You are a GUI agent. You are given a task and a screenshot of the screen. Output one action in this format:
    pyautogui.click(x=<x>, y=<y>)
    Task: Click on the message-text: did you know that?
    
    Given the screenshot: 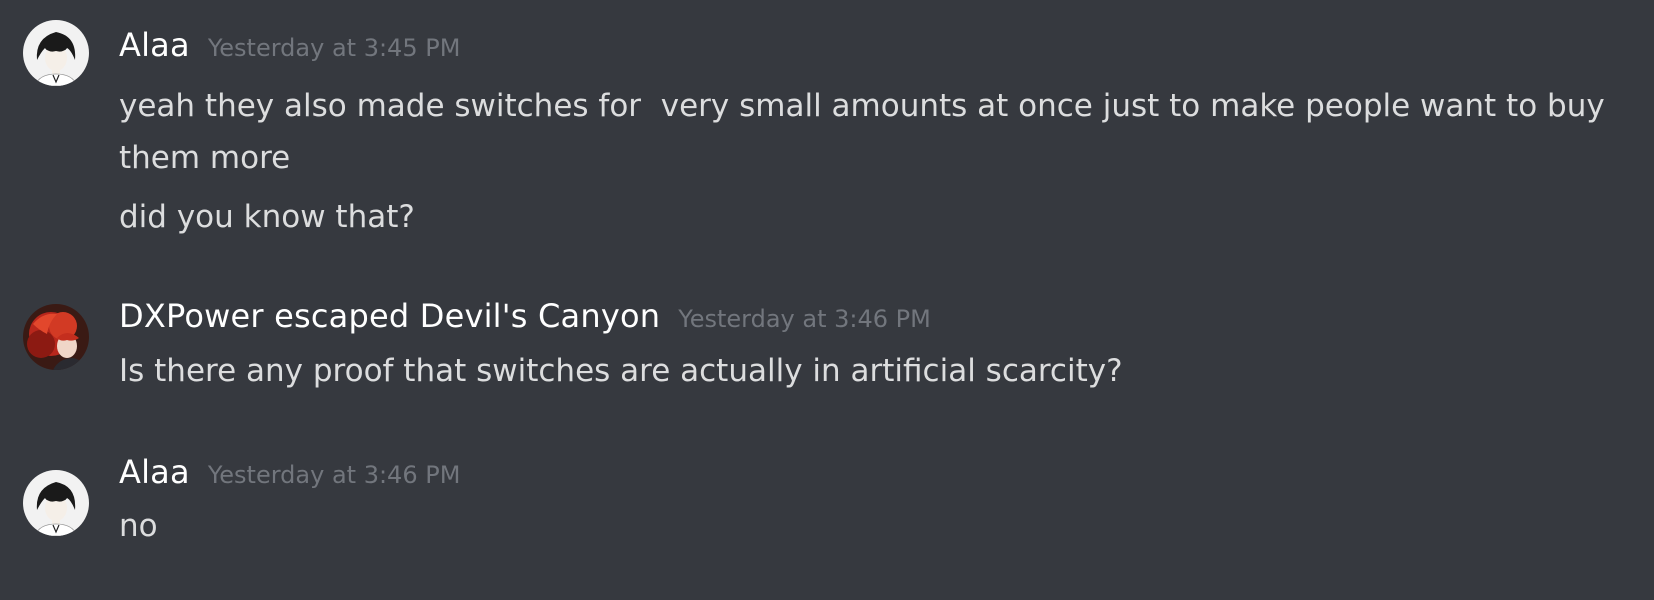 What is the action you would take?
    pyautogui.click(x=267, y=217)
    